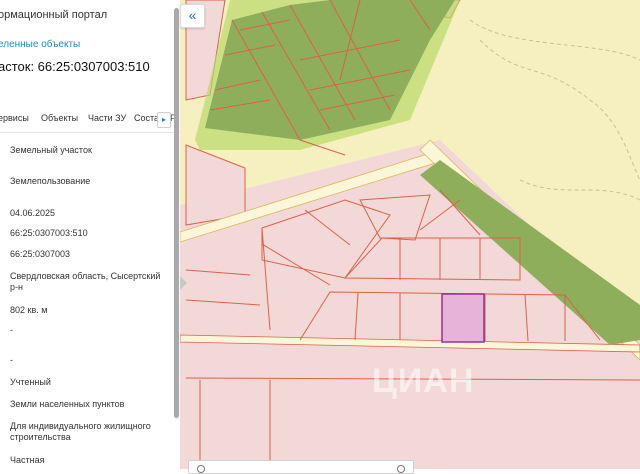  Describe the element at coordinates (27, 460) in the screenshot. I see `field-ownership: Частная` at that location.